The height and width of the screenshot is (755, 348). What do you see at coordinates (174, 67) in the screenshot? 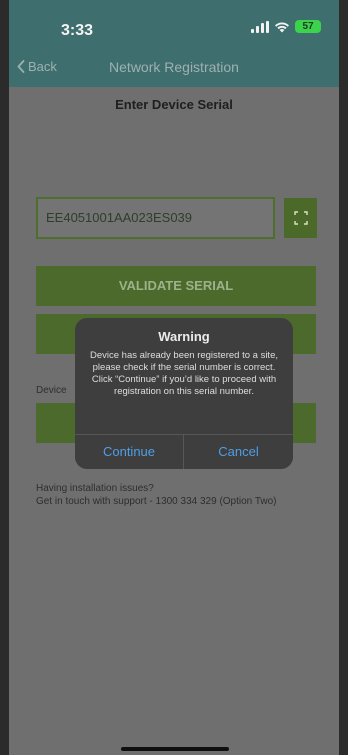
I see `page-title: Network Registration` at bounding box center [174, 67].